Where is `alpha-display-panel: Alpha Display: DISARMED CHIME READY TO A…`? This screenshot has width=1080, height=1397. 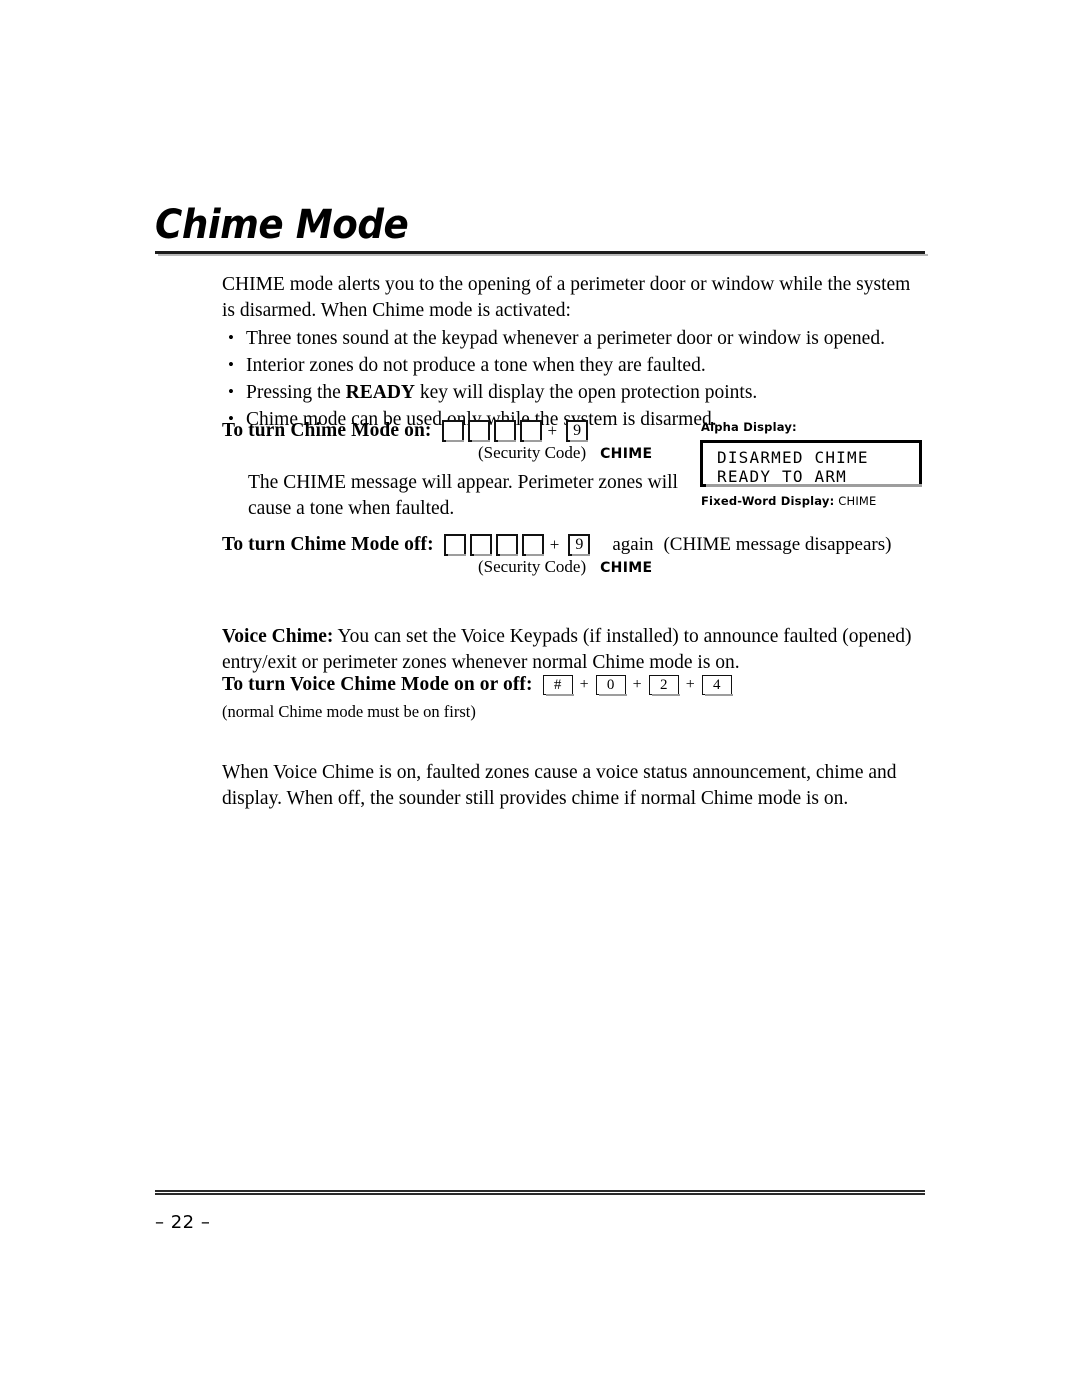
alpha-display-panel: Alpha Display: DISARMED CHIME READY TO A… is located at coordinates (814, 464).